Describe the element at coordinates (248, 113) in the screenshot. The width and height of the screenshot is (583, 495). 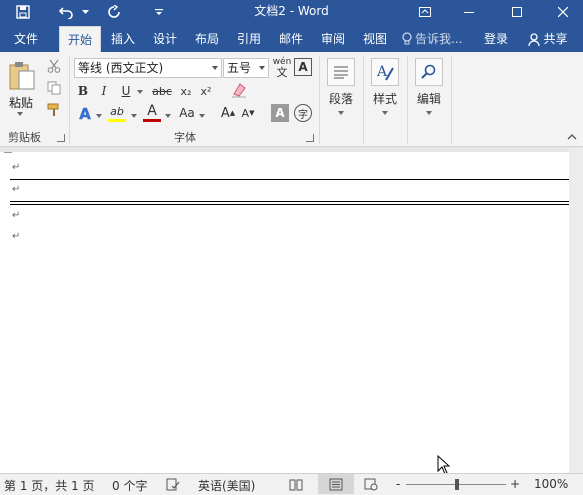
I see `shrink-font-button: A ▼` at that location.